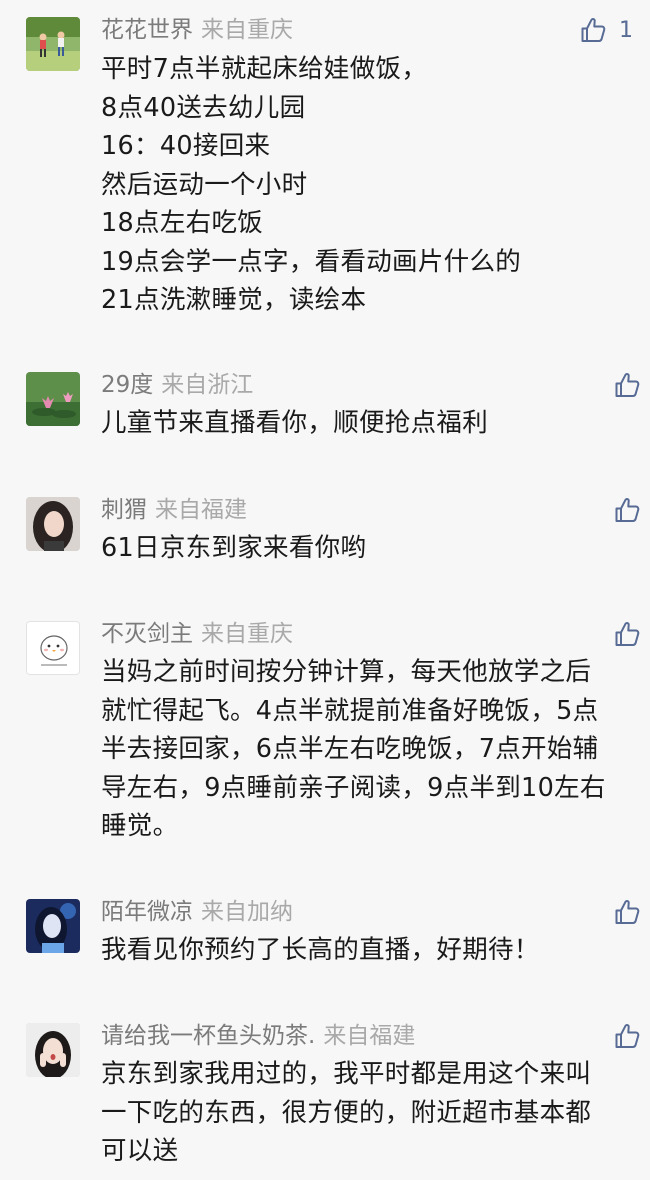 This screenshot has width=650, height=1180. What do you see at coordinates (147, 634) in the screenshot?
I see `nickname: 不灭剑主` at bounding box center [147, 634].